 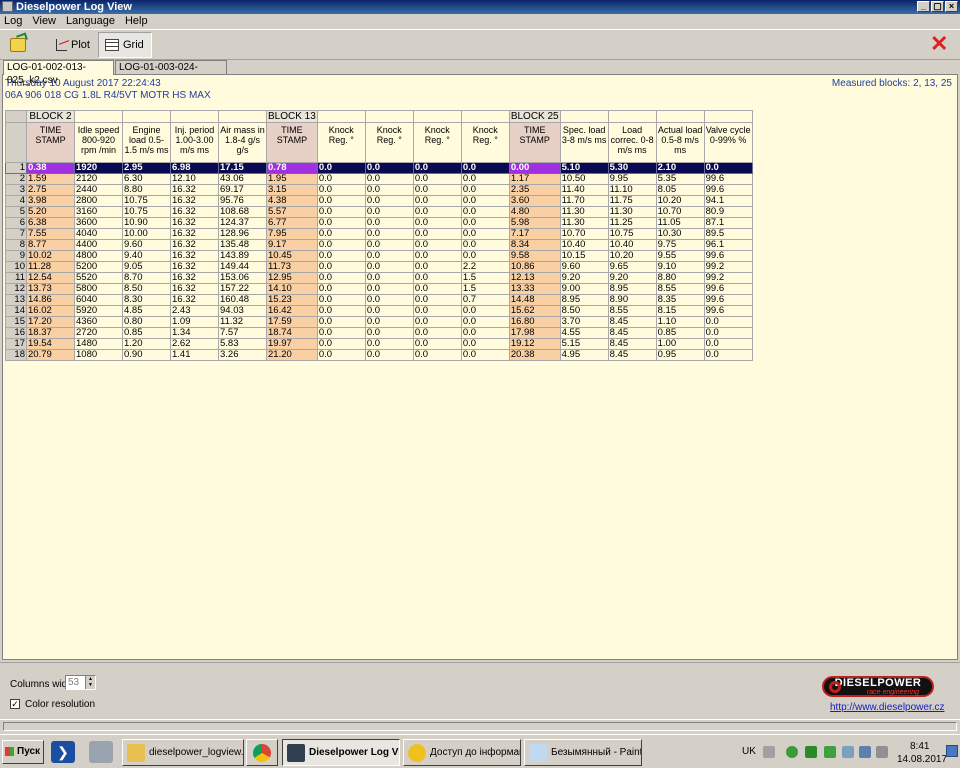 I want to click on close-window-button: ×, so click(x=951, y=6).